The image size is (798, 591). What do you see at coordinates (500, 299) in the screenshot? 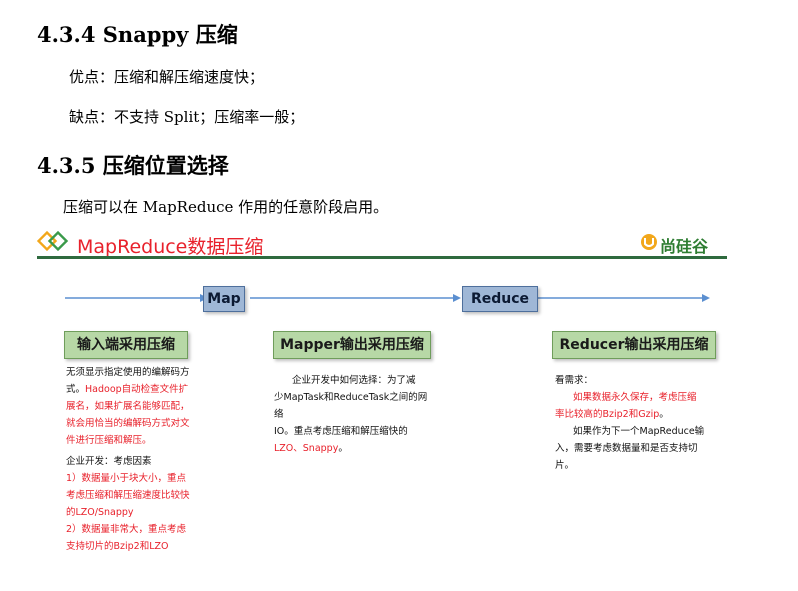
I see `stage-reduce: Reduce` at bounding box center [500, 299].